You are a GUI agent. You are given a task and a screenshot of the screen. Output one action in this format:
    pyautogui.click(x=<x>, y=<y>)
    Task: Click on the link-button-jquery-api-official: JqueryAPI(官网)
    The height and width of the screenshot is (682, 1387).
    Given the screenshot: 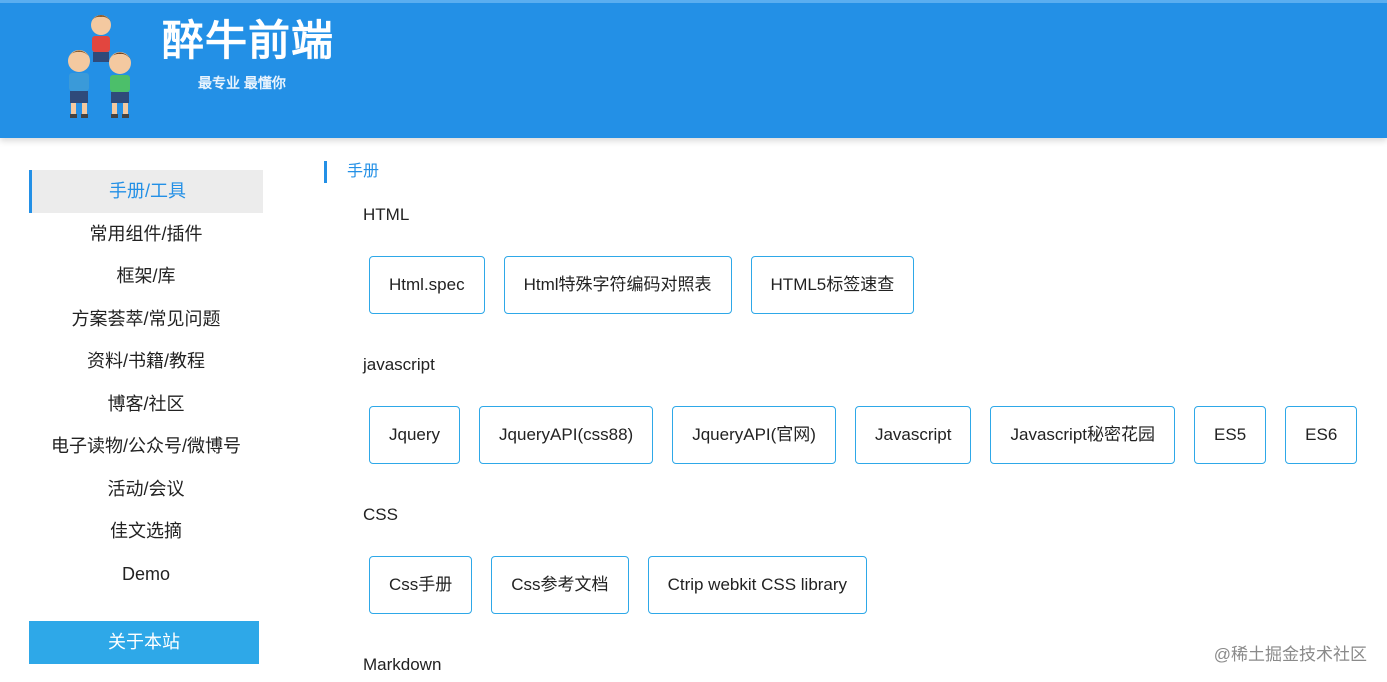 What is the action you would take?
    pyautogui.click(x=754, y=435)
    